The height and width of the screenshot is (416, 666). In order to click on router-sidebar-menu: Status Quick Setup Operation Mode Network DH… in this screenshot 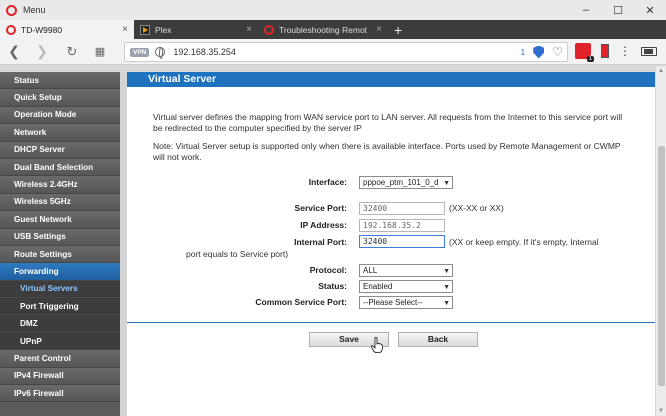, I will do `click(60, 244)`.